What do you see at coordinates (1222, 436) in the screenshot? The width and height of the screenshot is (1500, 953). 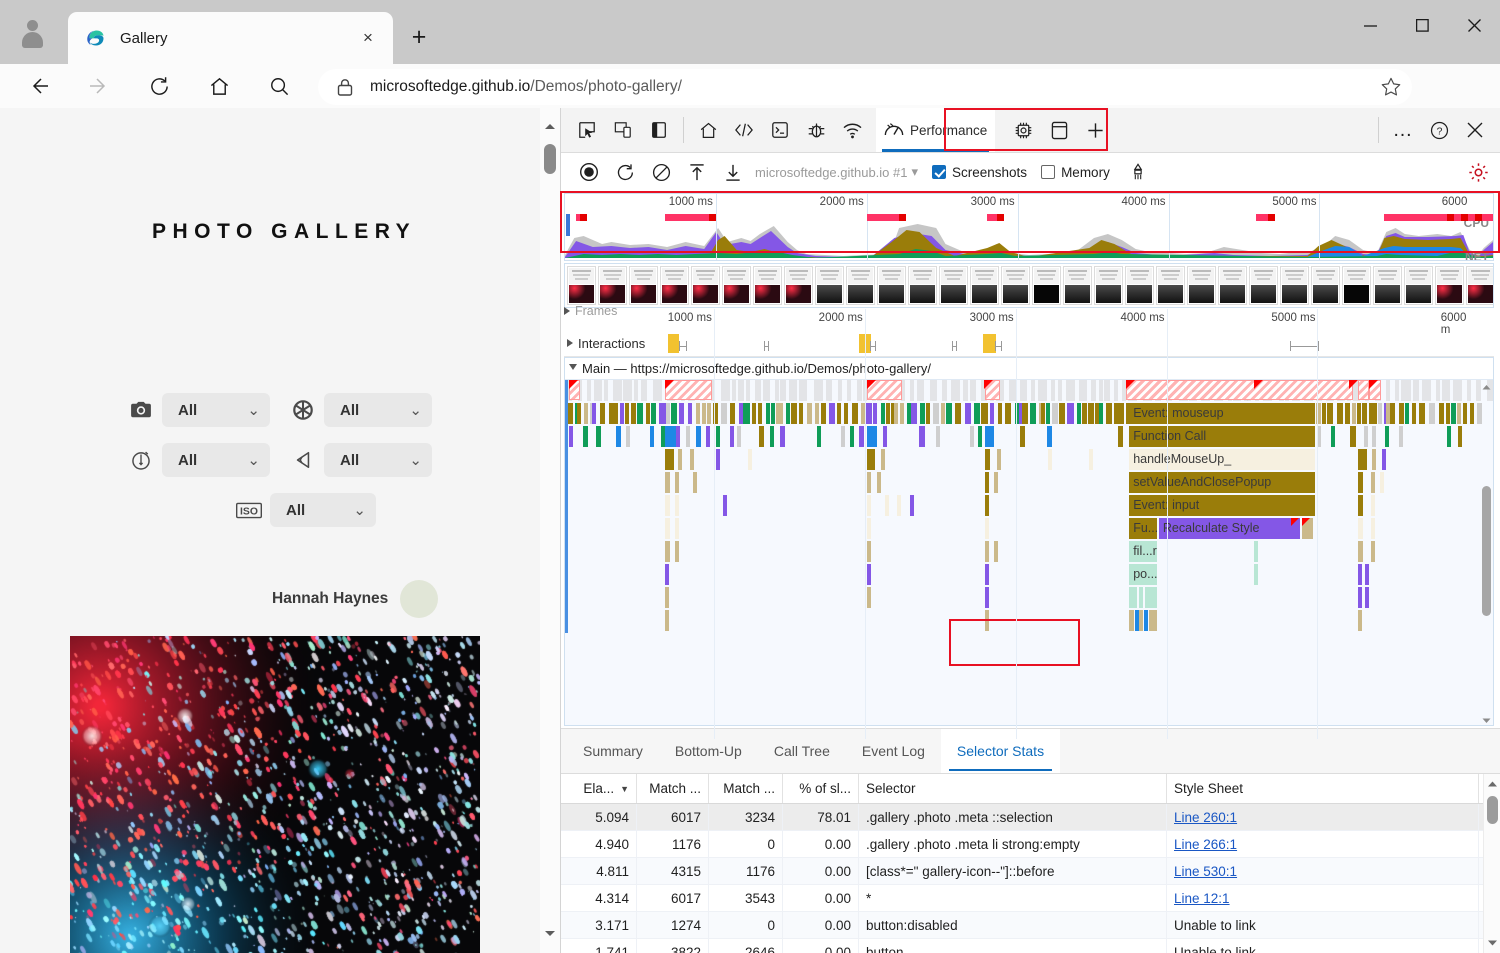 I see `flame-chart-bar-labelled: Function Call` at bounding box center [1222, 436].